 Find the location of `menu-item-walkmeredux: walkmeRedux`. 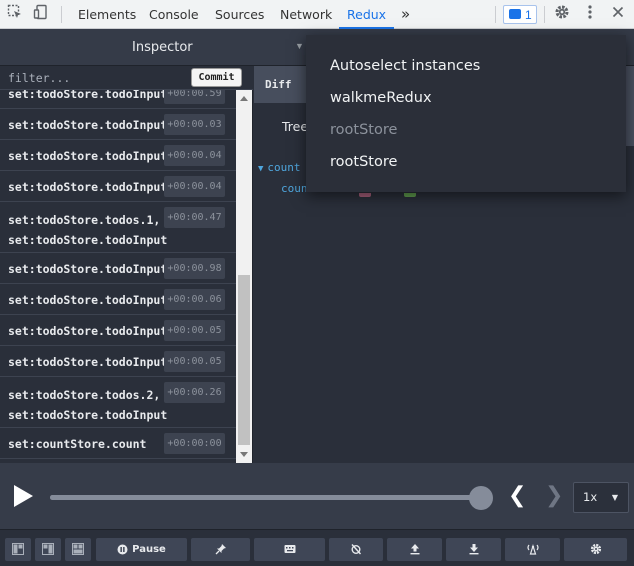

menu-item-walkmeredux: walkmeRedux is located at coordinates (381, 98).